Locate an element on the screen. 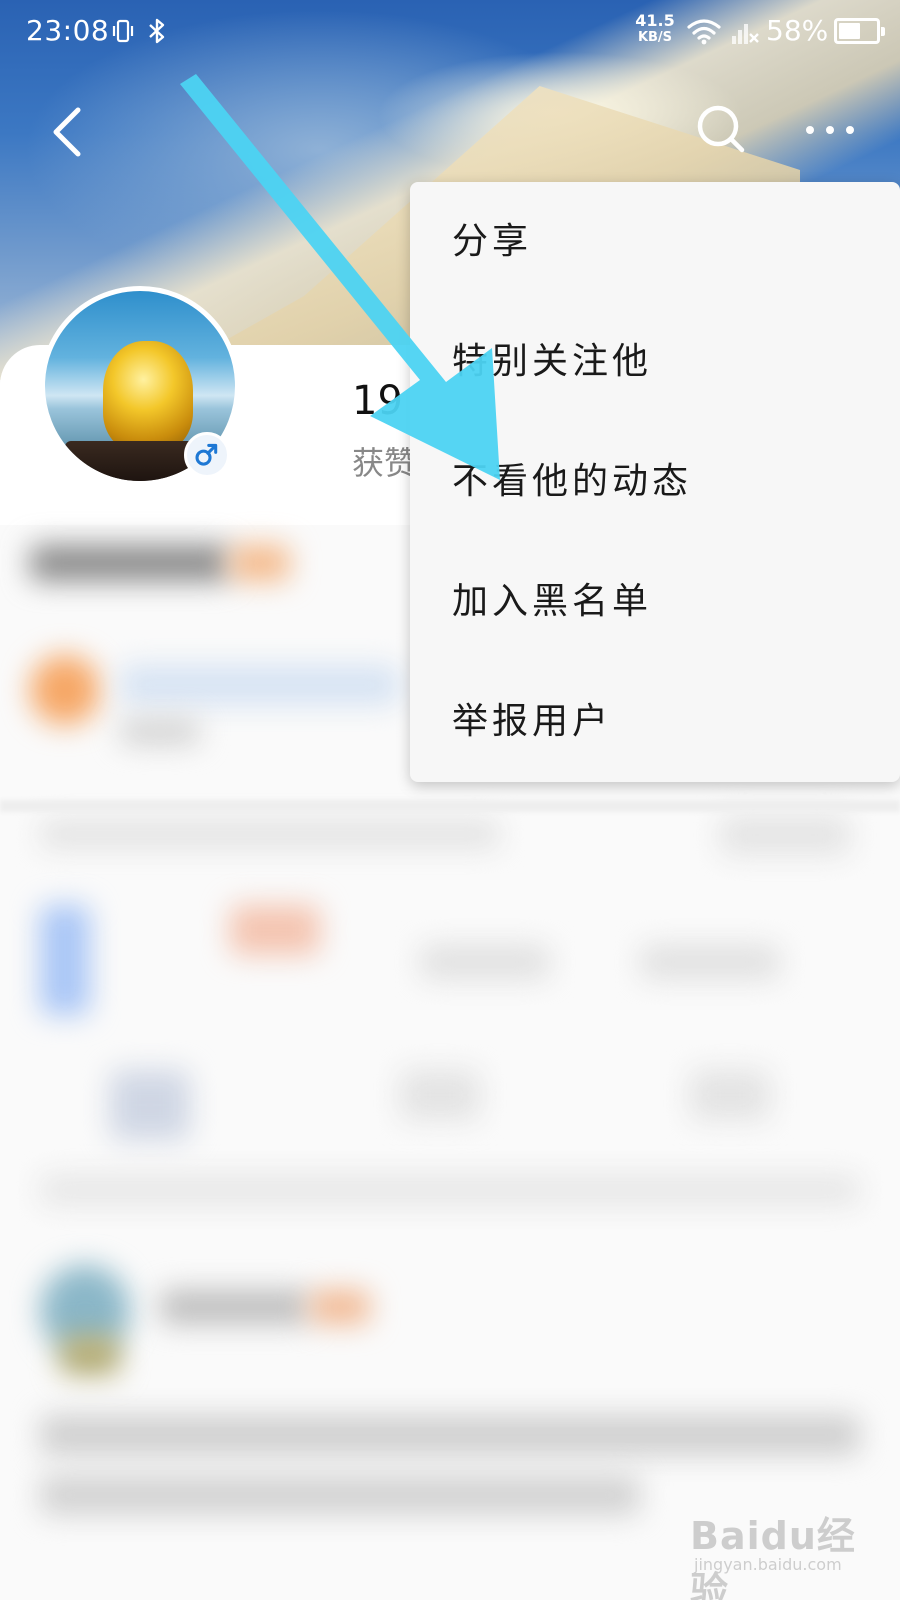 The image size is (900, 1600). network-speed-value: 41.5 is located at coordinates (655, 20).